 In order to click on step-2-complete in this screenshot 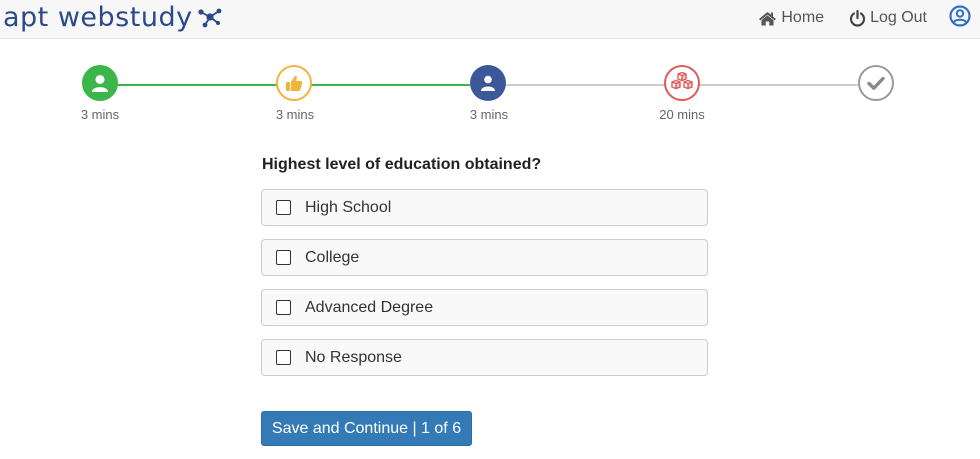, I will do `click(294, 83)`.